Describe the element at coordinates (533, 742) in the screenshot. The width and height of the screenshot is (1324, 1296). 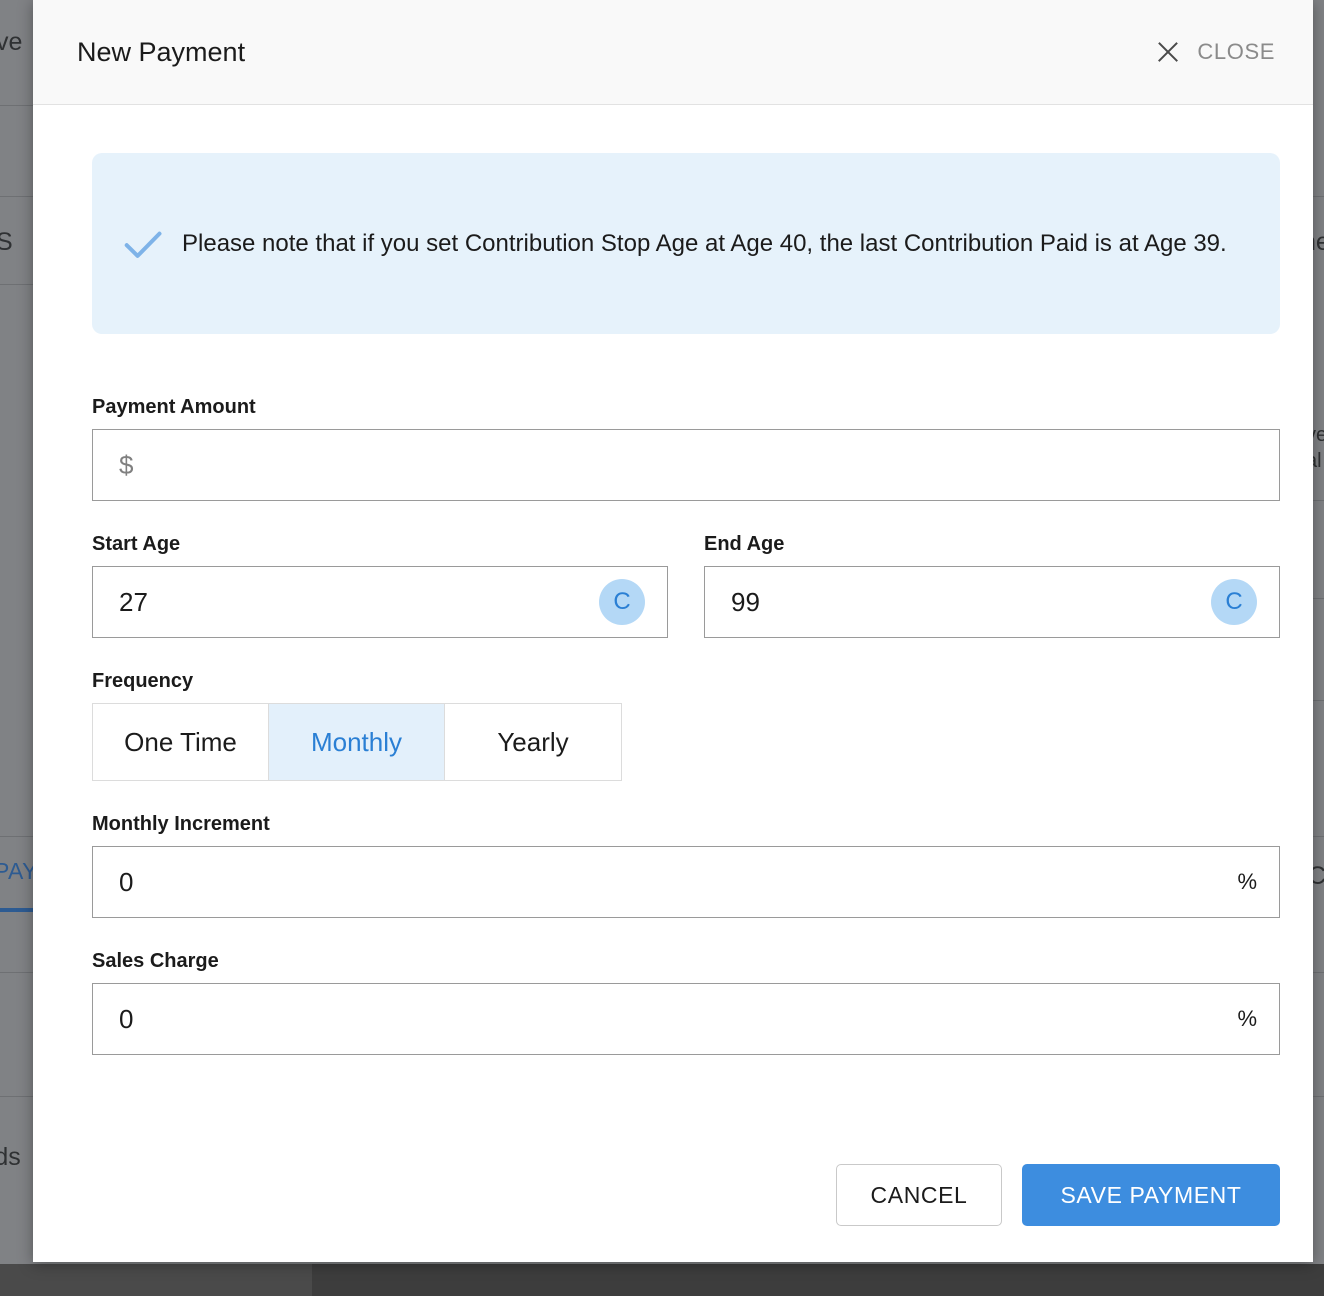
I see `frequency-option-yearly: Yearly` at that location.